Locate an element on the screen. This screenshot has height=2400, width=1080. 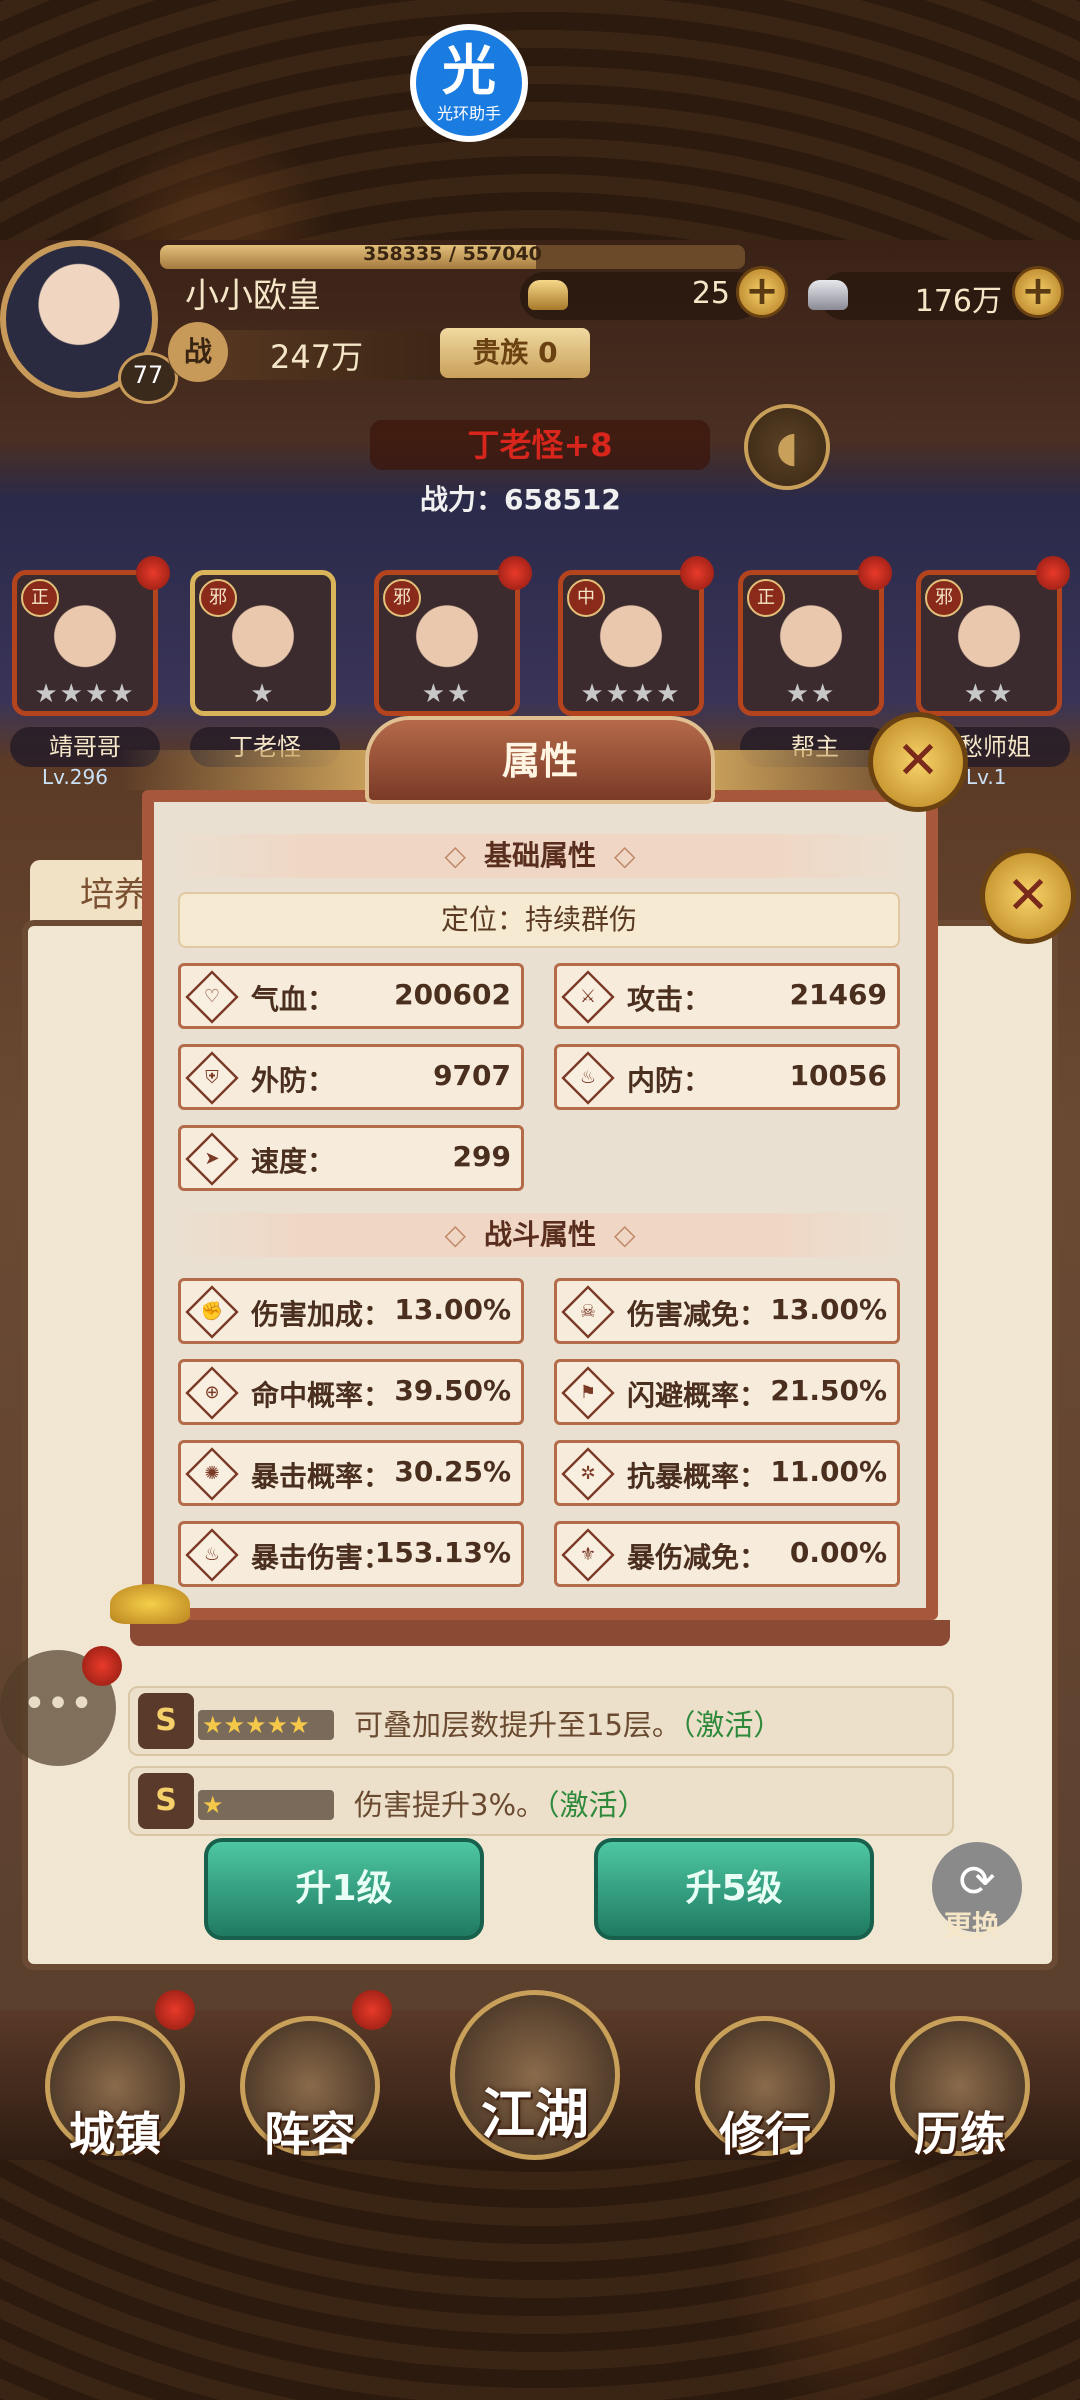
hero-card: 邪 ★ is located at coordinates (263, 643).